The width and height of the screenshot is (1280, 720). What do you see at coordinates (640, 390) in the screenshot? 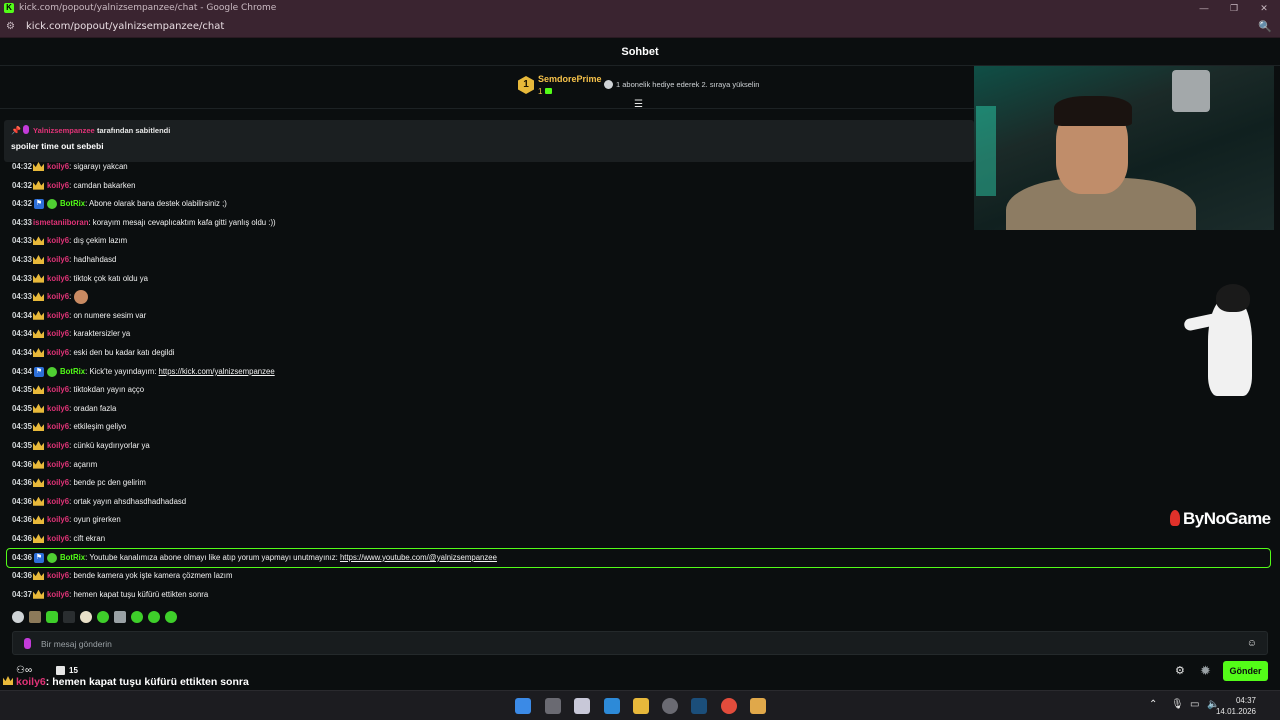
I see `chat-message: 04:35 koily6: tiktokdan yayın açço` at bounding box center [640, 390].